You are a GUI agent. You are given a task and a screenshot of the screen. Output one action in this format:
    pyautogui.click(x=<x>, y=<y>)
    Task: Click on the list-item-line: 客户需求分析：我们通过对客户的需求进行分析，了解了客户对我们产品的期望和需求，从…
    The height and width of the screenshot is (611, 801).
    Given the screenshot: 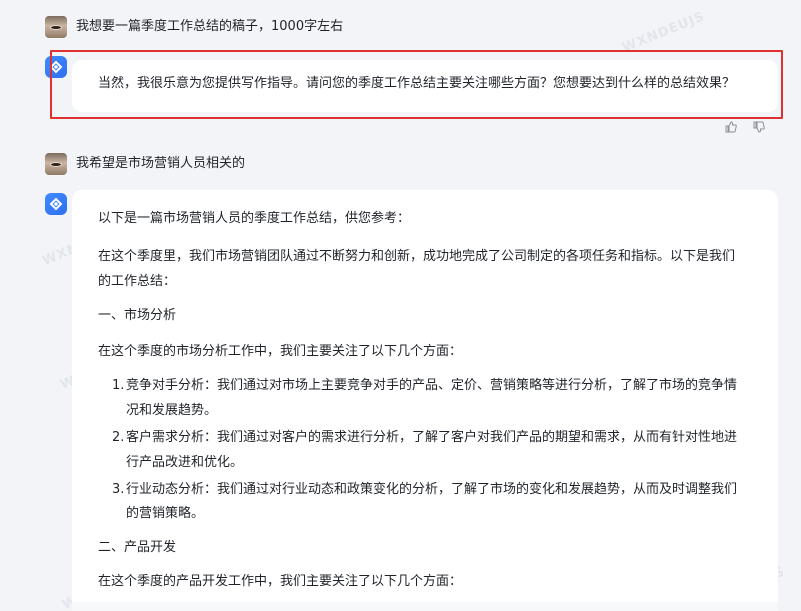 What is the action you would take?
    pyautogui.click(x=432, y=437)
    